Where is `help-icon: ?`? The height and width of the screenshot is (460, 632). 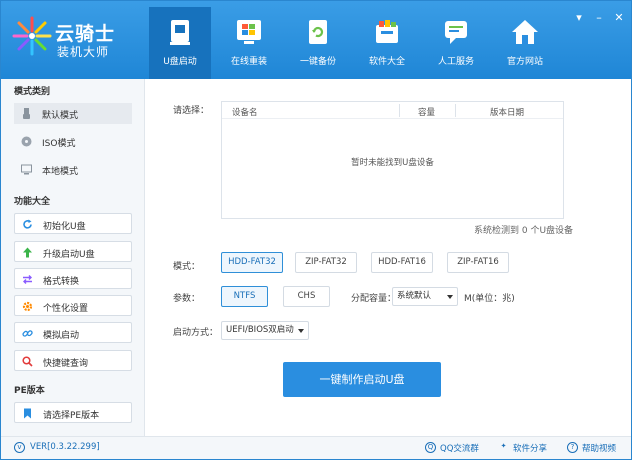
help-icon: ? is located at coordinates (572, 447).